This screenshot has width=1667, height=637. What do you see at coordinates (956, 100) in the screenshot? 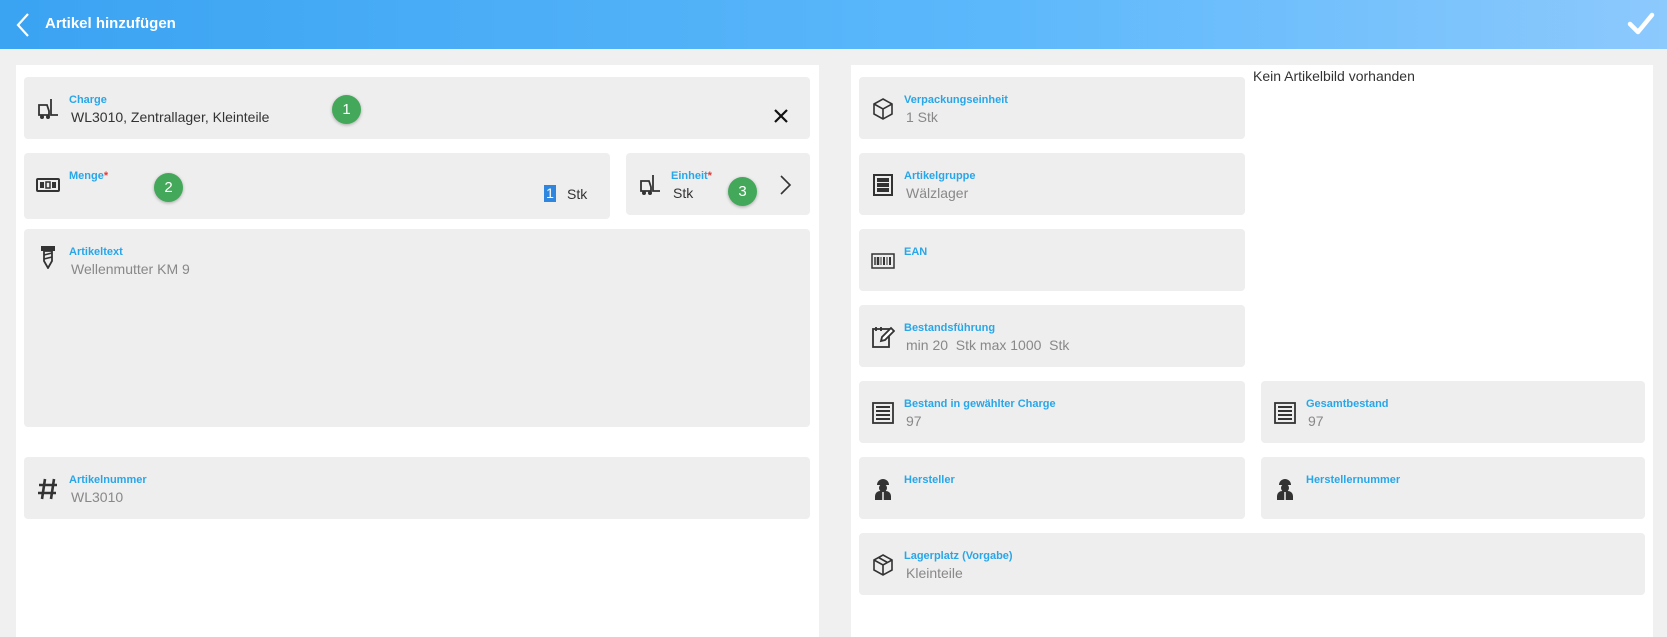
I see `verpackungseinheit-label: Verpackungseinheit` at bounding box center [956, 100].